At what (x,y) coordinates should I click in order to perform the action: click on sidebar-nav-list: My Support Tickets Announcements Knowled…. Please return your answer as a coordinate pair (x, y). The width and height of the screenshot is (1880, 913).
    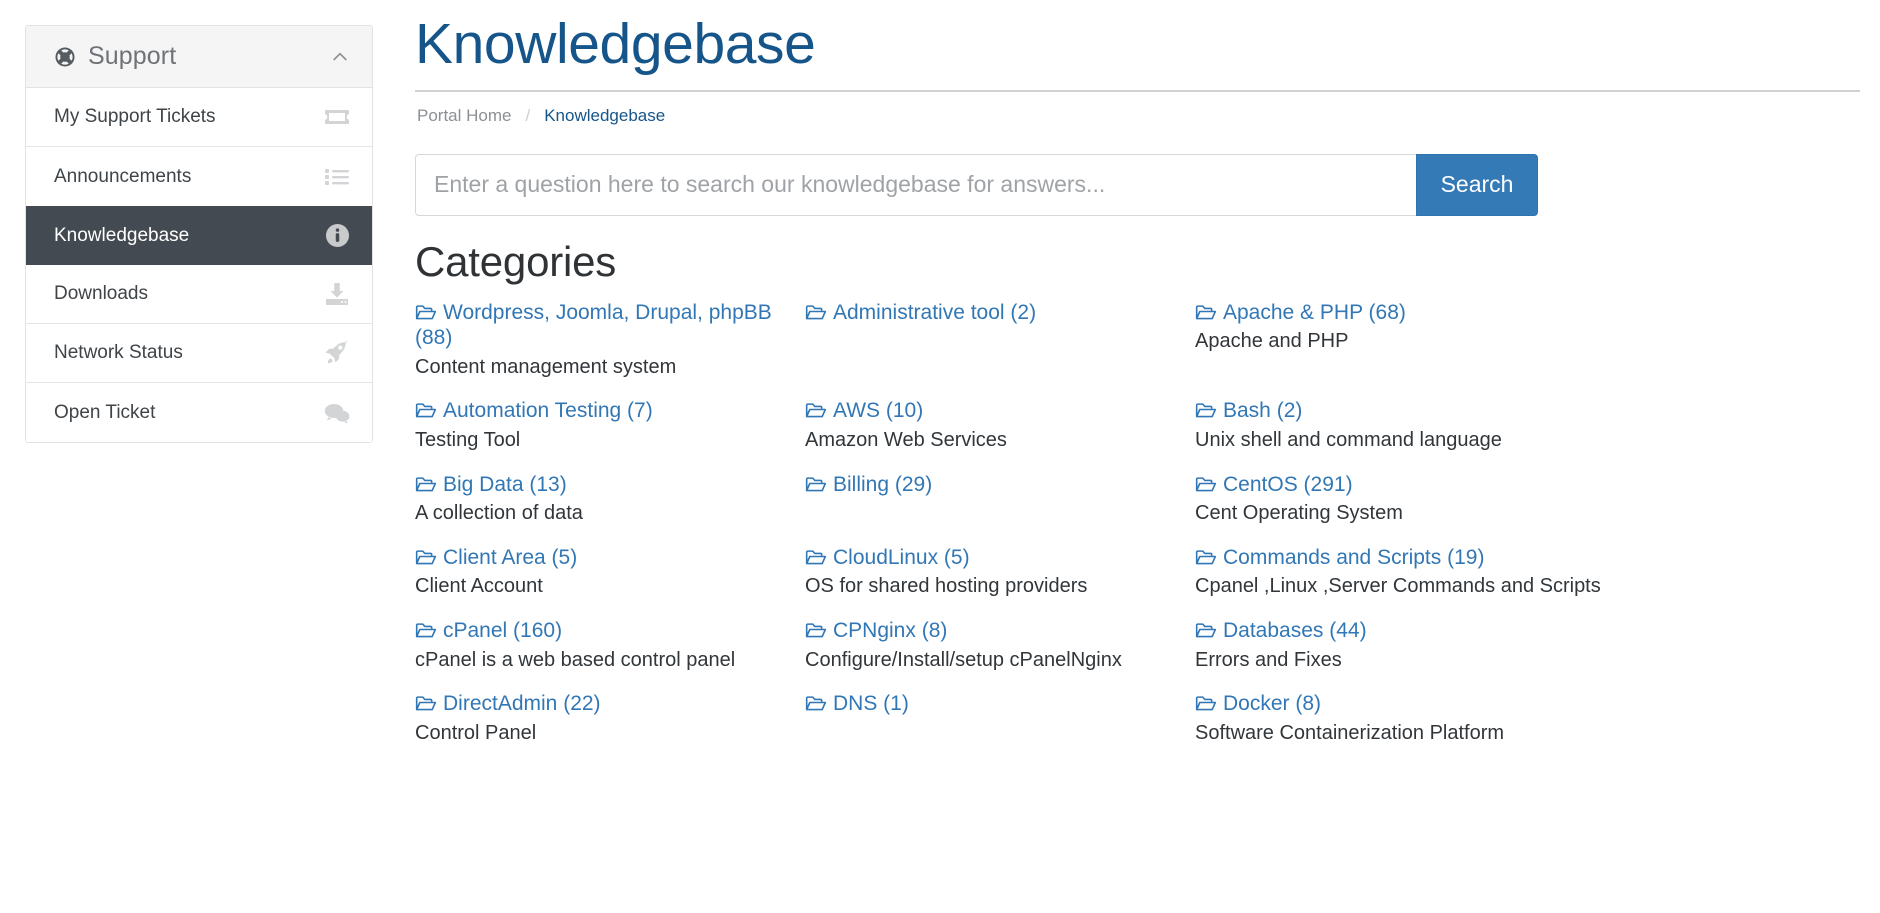
    Looking at the image, I should click on (199, 265).